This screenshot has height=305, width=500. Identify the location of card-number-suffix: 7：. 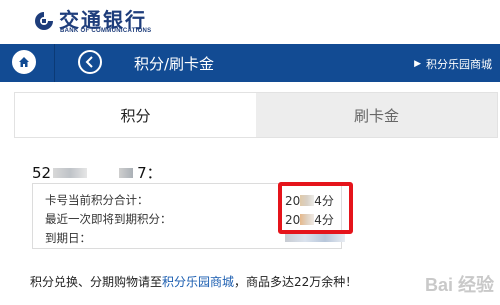
(149, 173).